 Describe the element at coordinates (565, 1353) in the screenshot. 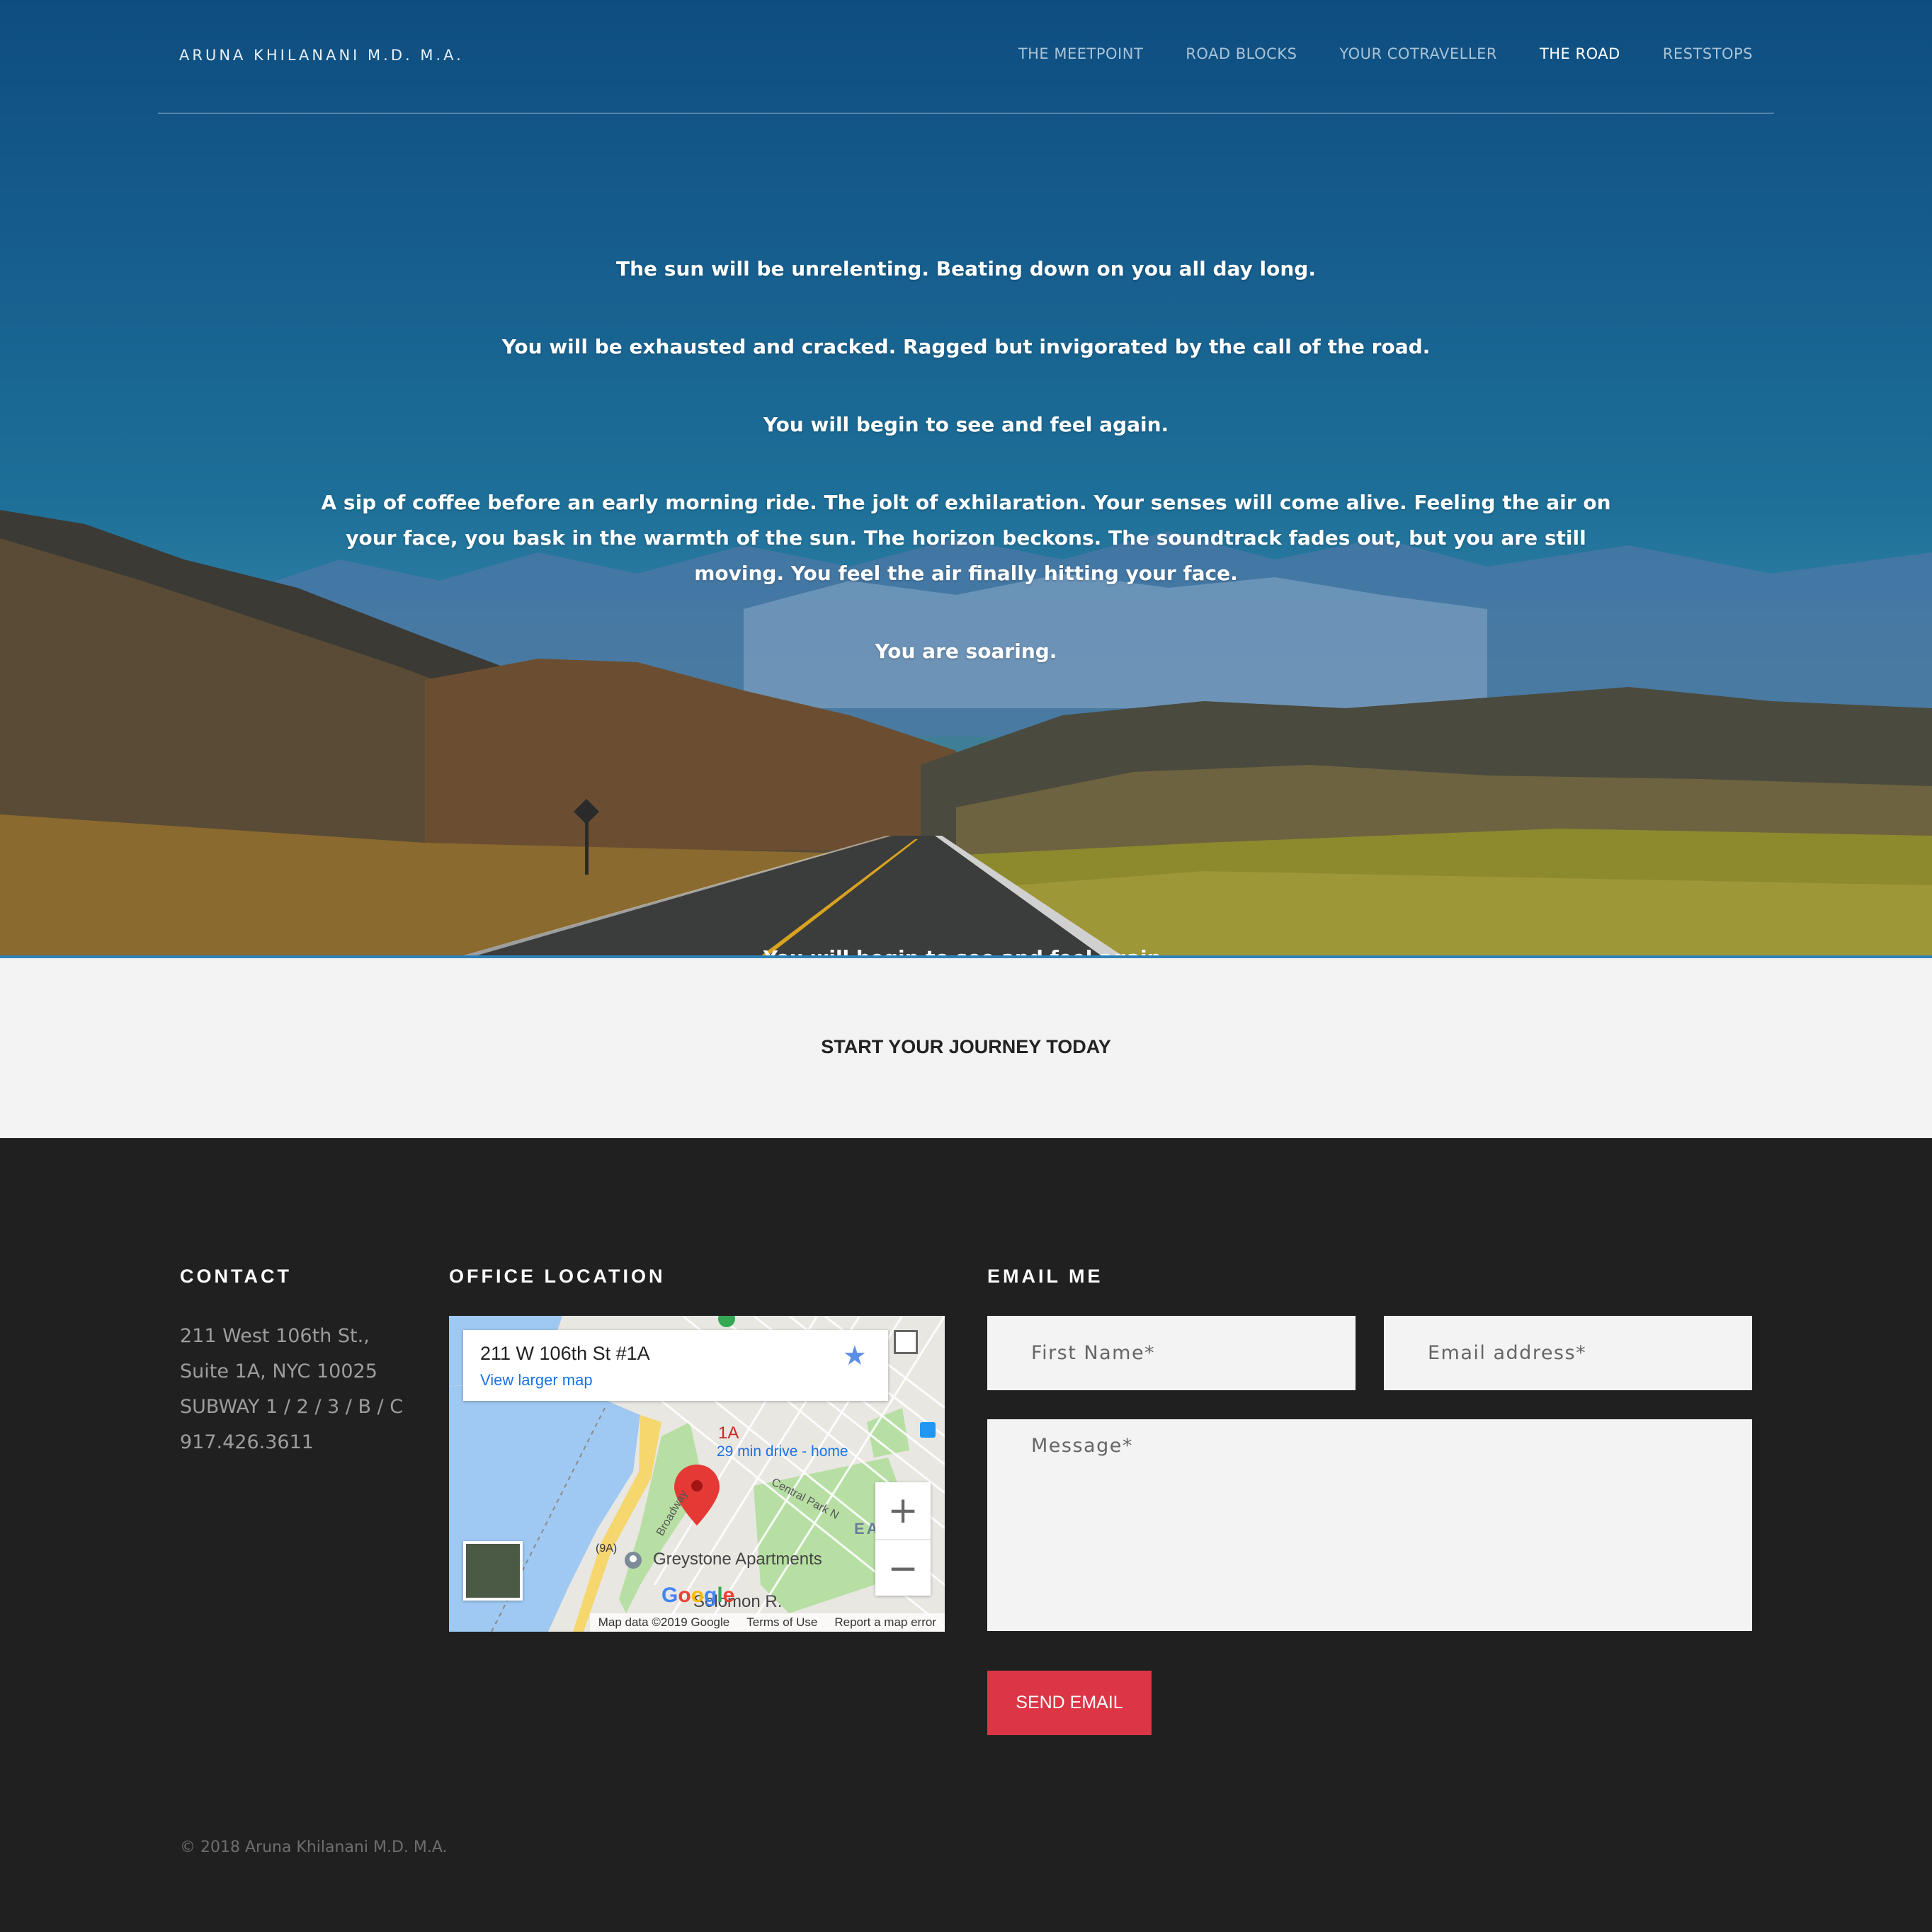

I see `map-address: 211 W 106th St #1A` at that location.